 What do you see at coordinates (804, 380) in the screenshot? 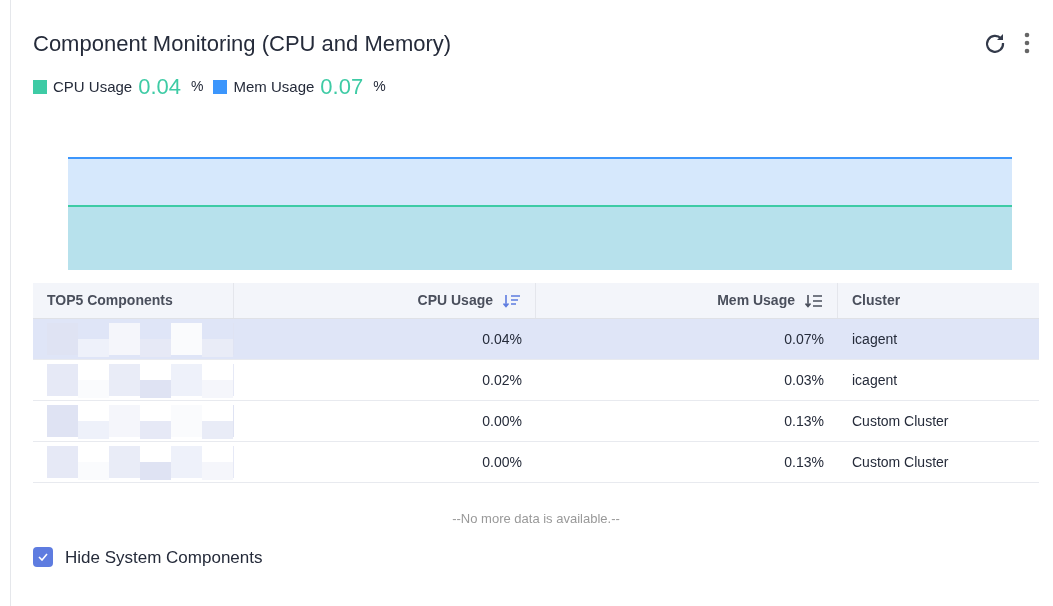
I see `table-cell-text: 0.03%` at bounding box center [804, 380].